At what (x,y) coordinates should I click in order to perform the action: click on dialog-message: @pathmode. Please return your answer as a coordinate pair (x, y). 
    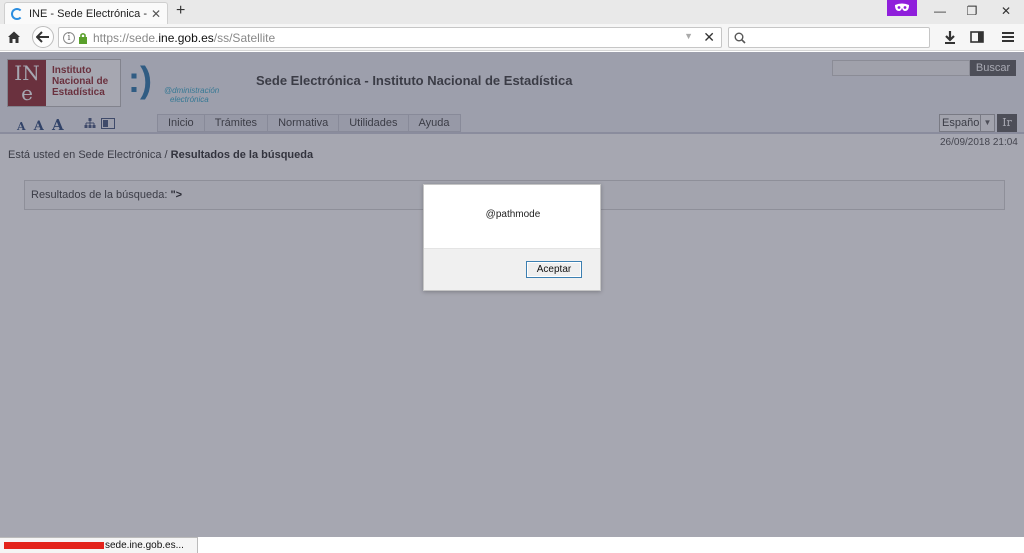
    Looking at the image, I should click on (513, 214).